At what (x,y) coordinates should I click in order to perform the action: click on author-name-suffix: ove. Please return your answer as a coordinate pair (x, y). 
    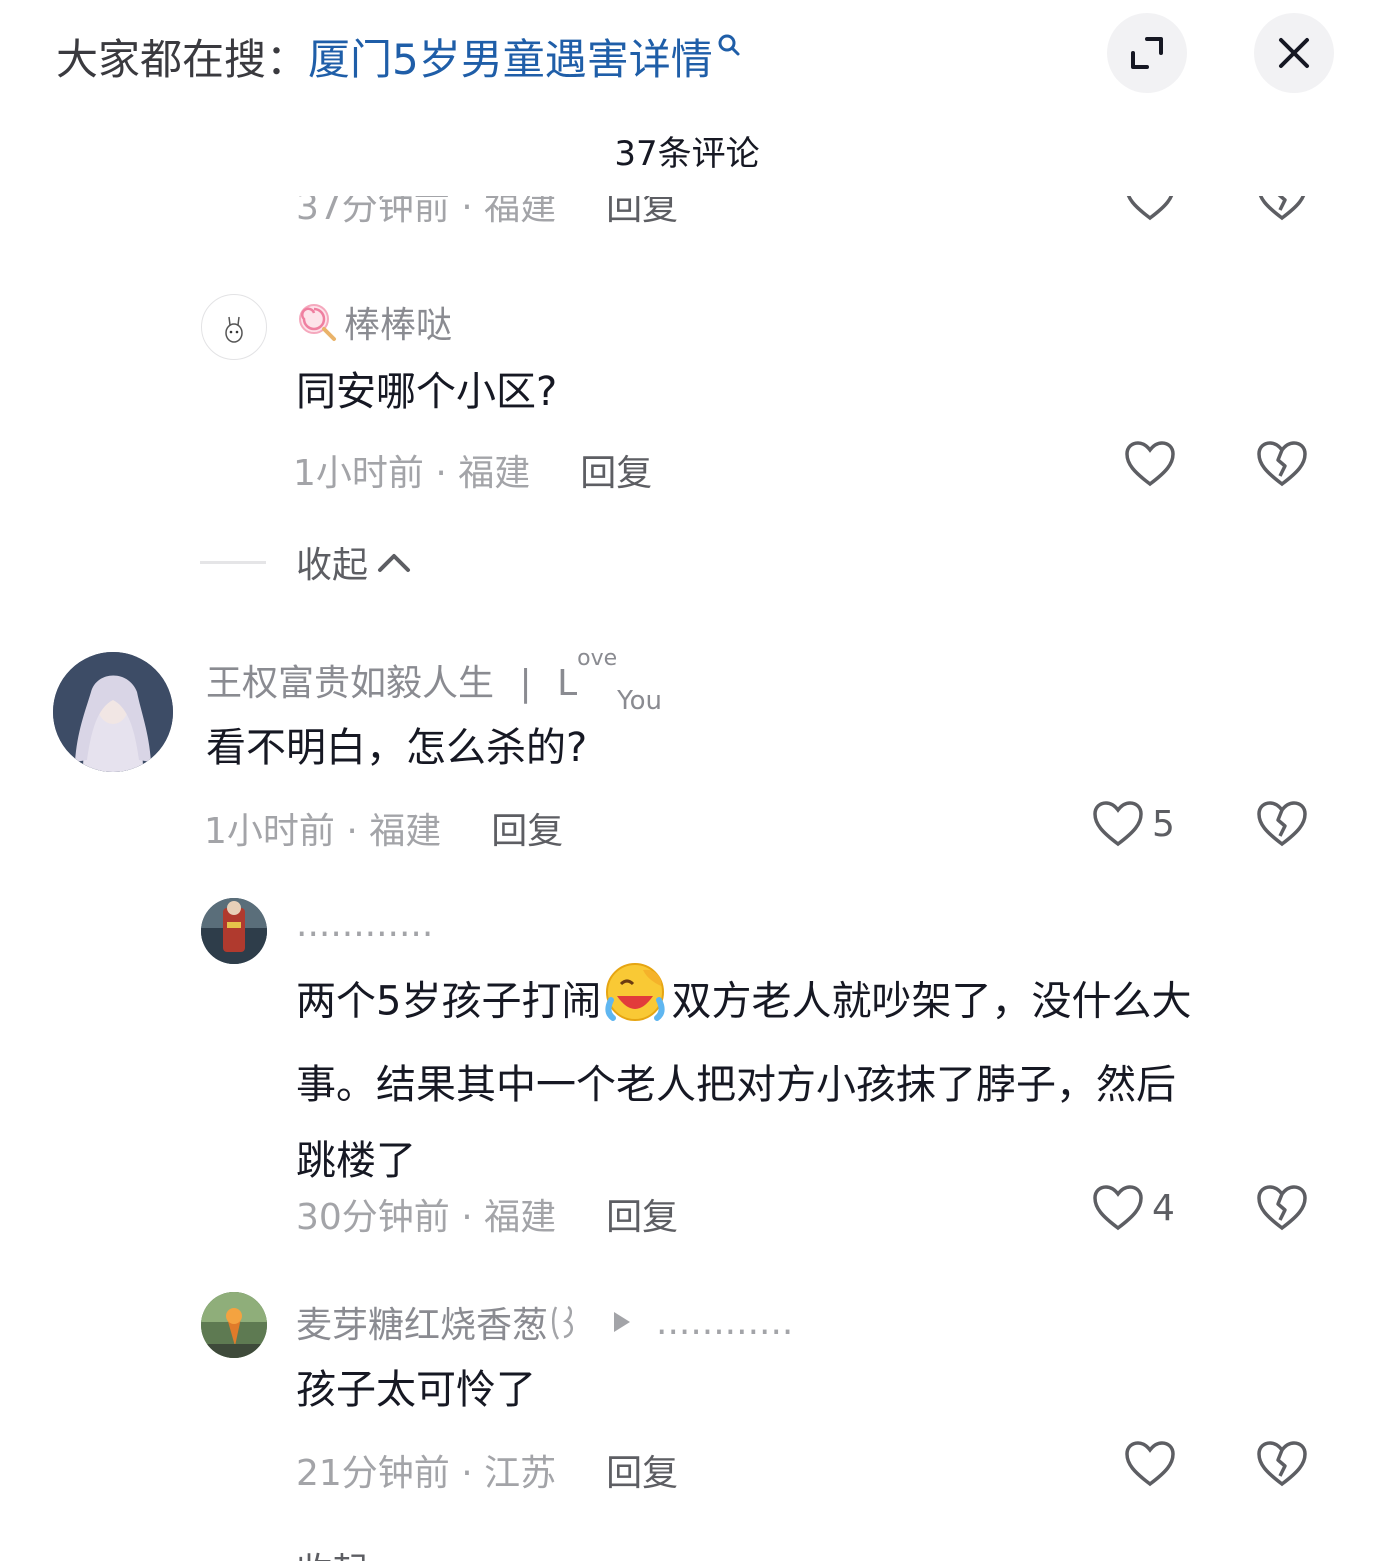
    Looking at the image, I should click on (597, 658).